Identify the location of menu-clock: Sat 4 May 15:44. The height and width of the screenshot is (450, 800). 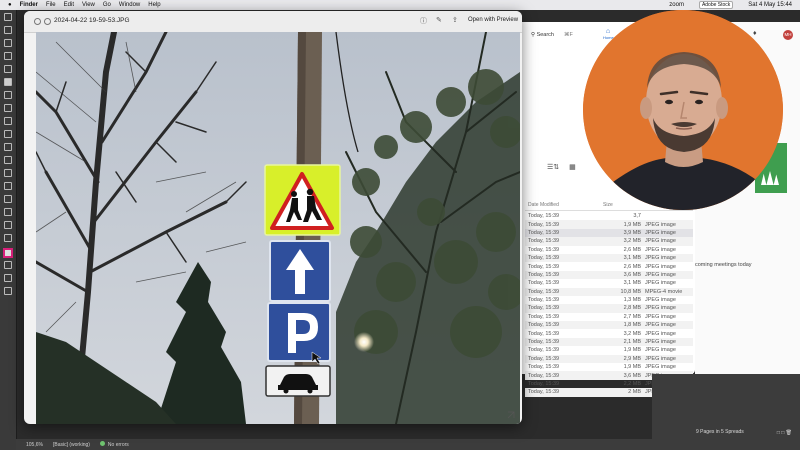
(770, 5).